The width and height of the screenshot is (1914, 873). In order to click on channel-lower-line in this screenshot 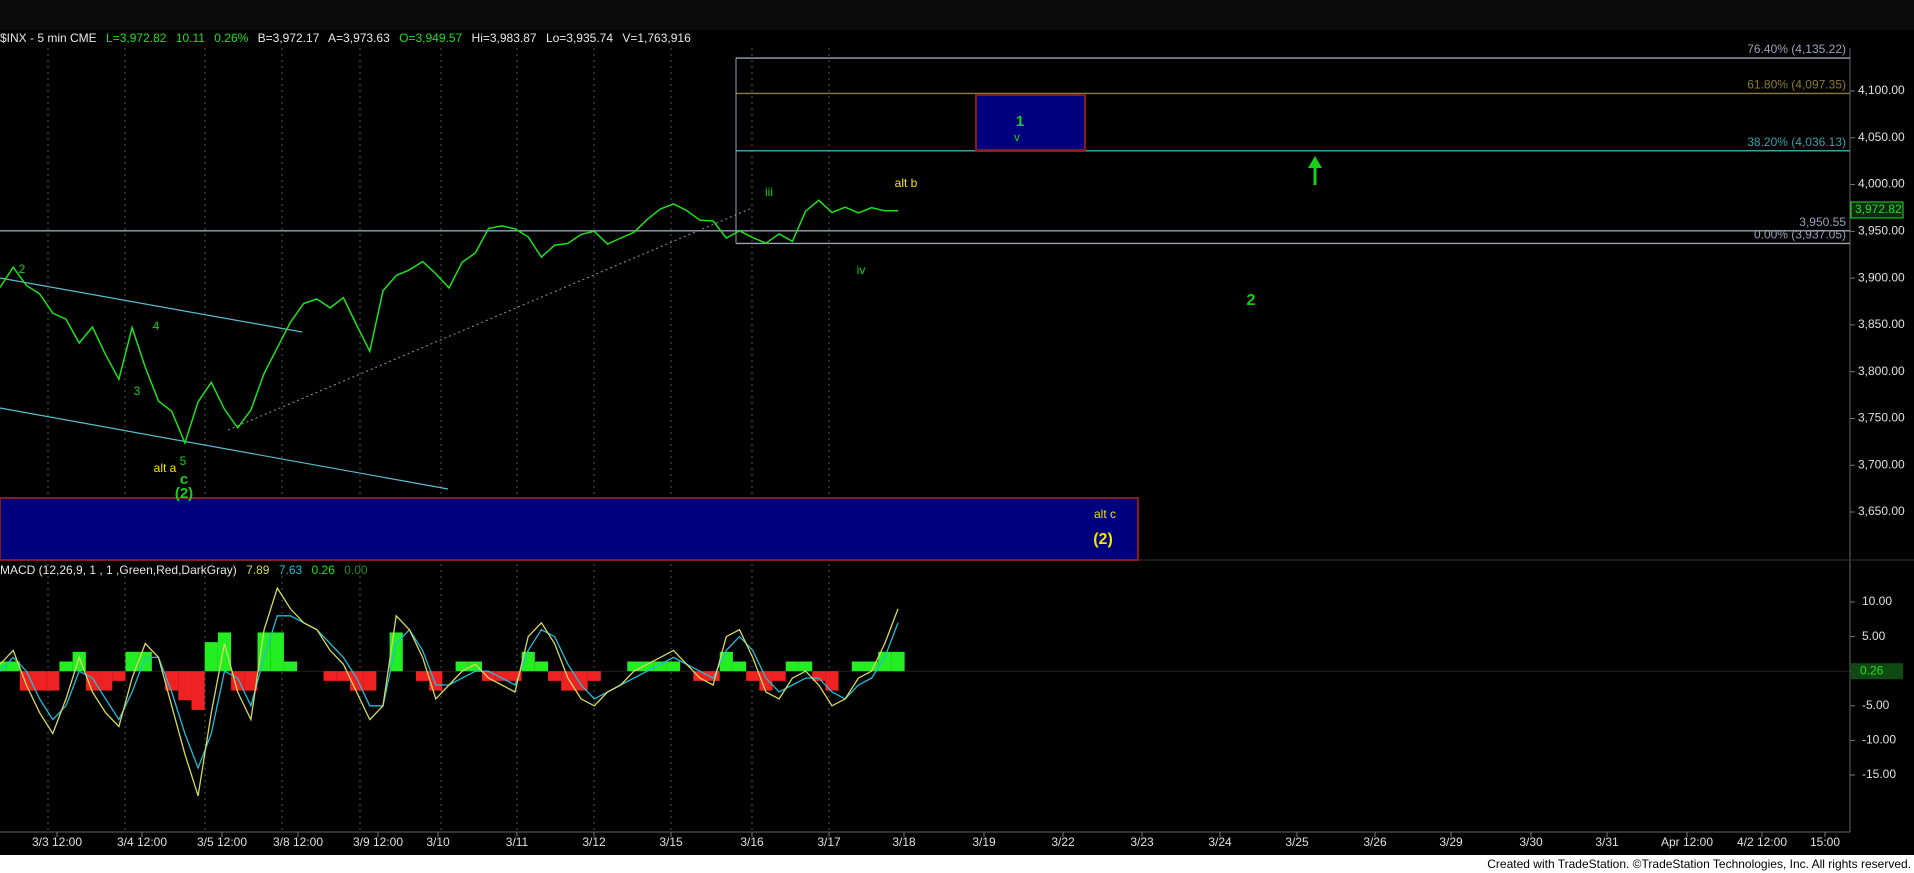, I will do `click(224, 448)`.